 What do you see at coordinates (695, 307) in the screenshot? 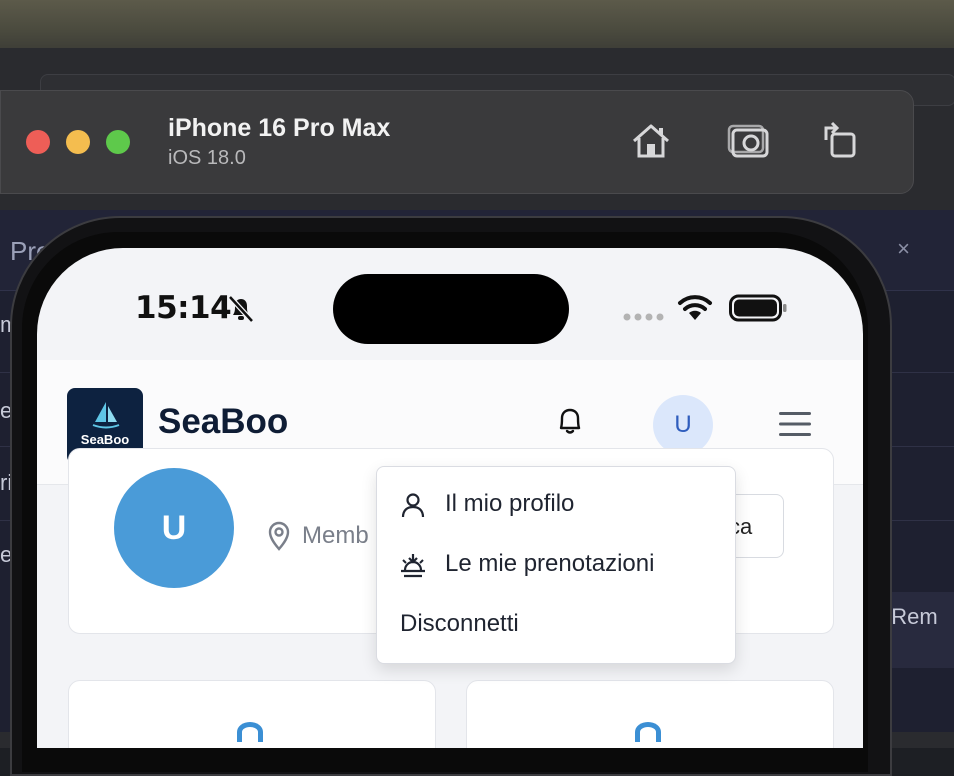
I see `wifi-icon` at bounding box center [695, 307].